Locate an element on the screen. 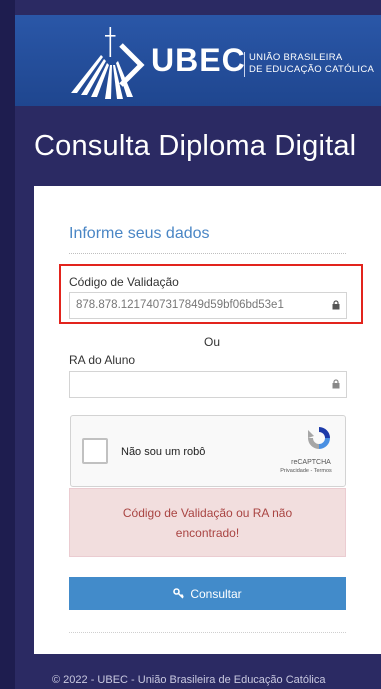 This screenshot has width=381, height=689. logo-separator is located at coordinates (244, 64).